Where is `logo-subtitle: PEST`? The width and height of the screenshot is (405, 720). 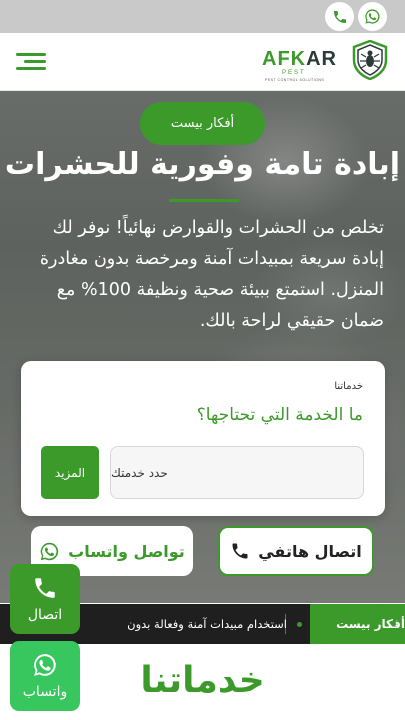 logo-subtitle: PEST is located at coordinates (294, 73).